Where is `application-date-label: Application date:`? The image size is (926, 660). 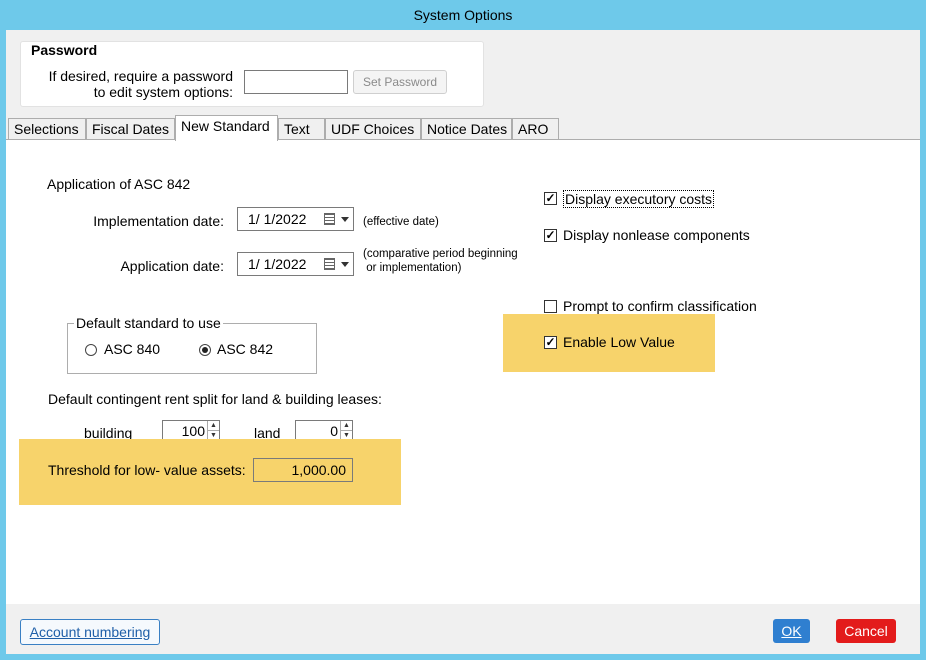 application-date-label: Application date: is located at coordinates (172, 266).